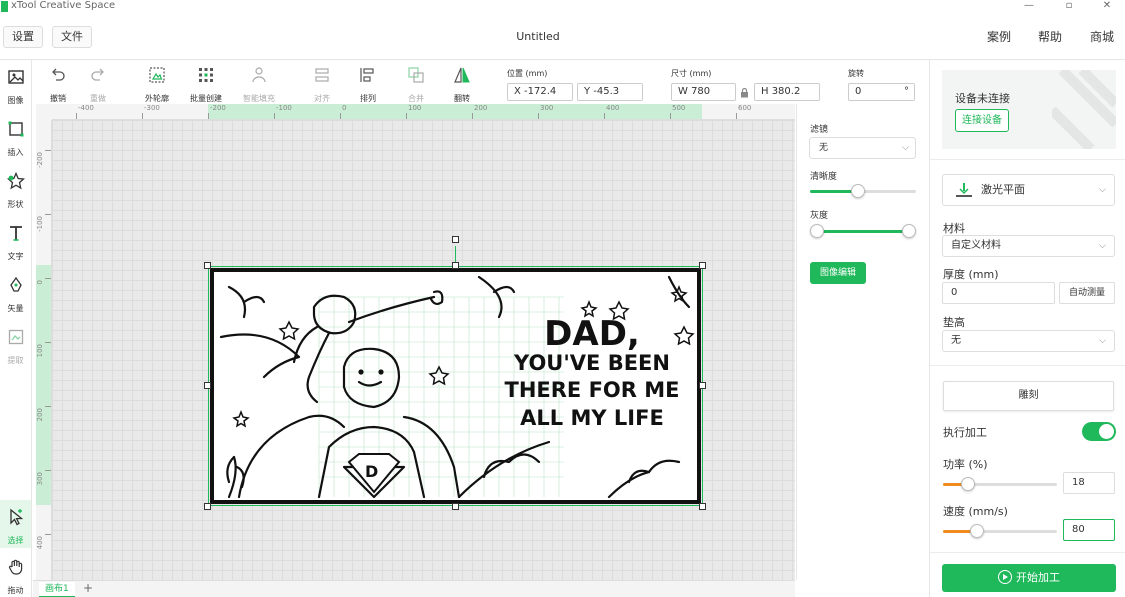 The width and height of the screenshot is (1125, 597). Describe the element at coordinates (368, 98) in the screenshot. I see `arrange-label: 排列` at that location.